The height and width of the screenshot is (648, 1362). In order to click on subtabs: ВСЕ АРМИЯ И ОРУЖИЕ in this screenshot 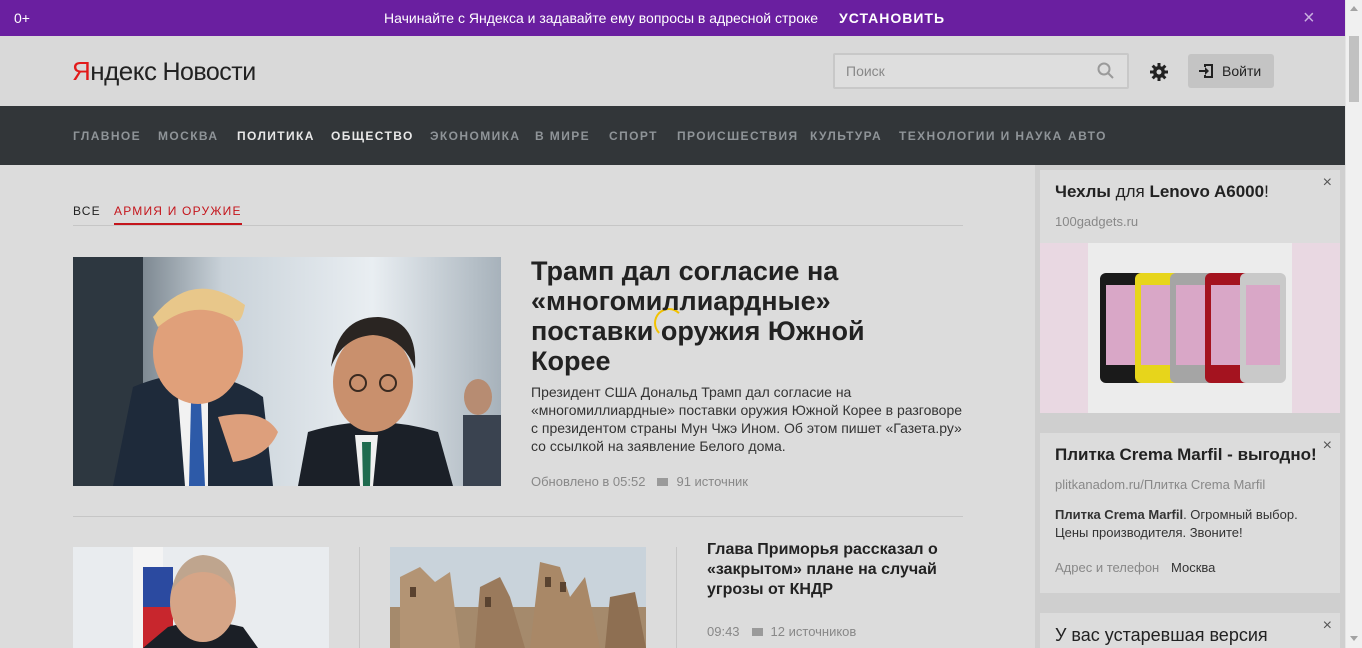, I will do `click(518, 215)`.